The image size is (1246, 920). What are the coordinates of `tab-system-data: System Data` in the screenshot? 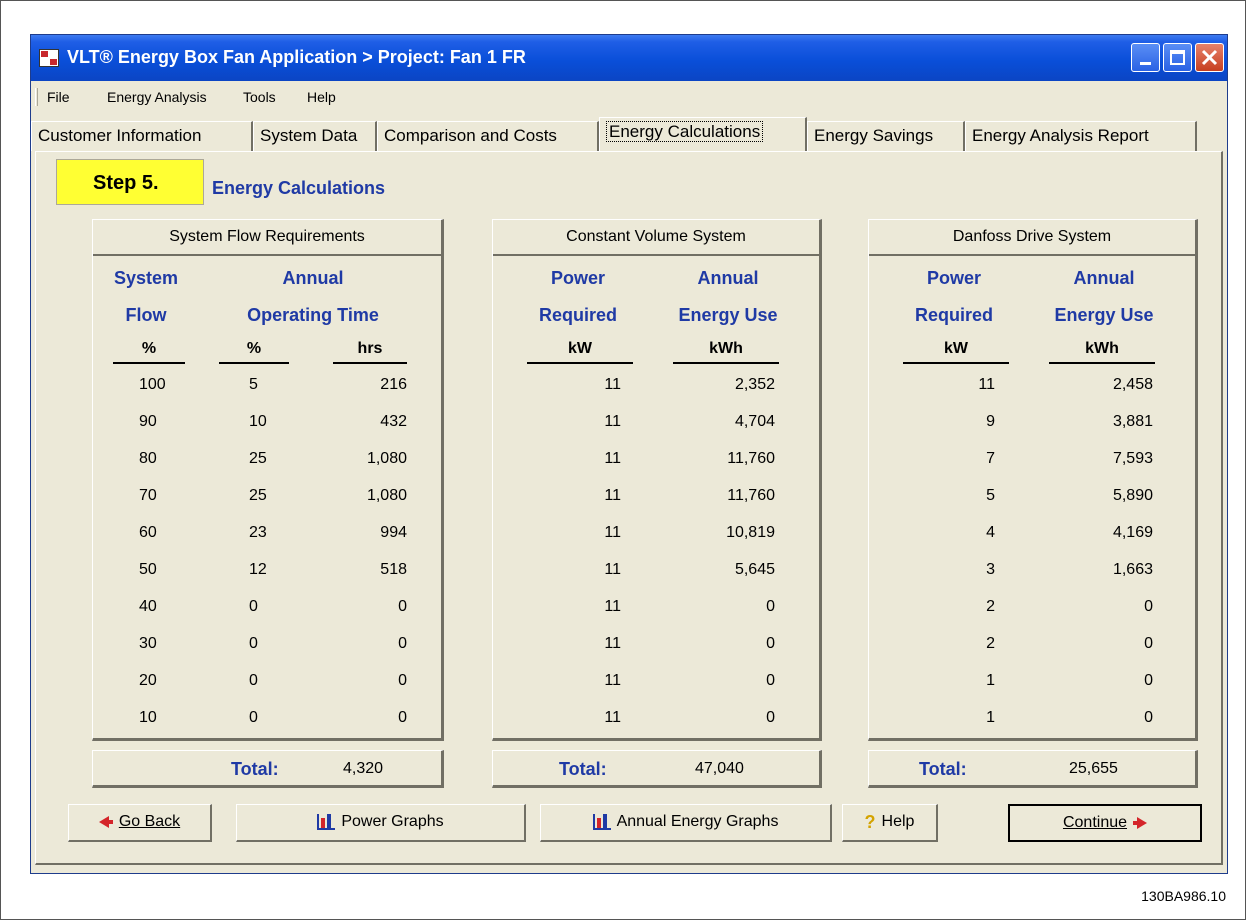 It's located at (315, 136).